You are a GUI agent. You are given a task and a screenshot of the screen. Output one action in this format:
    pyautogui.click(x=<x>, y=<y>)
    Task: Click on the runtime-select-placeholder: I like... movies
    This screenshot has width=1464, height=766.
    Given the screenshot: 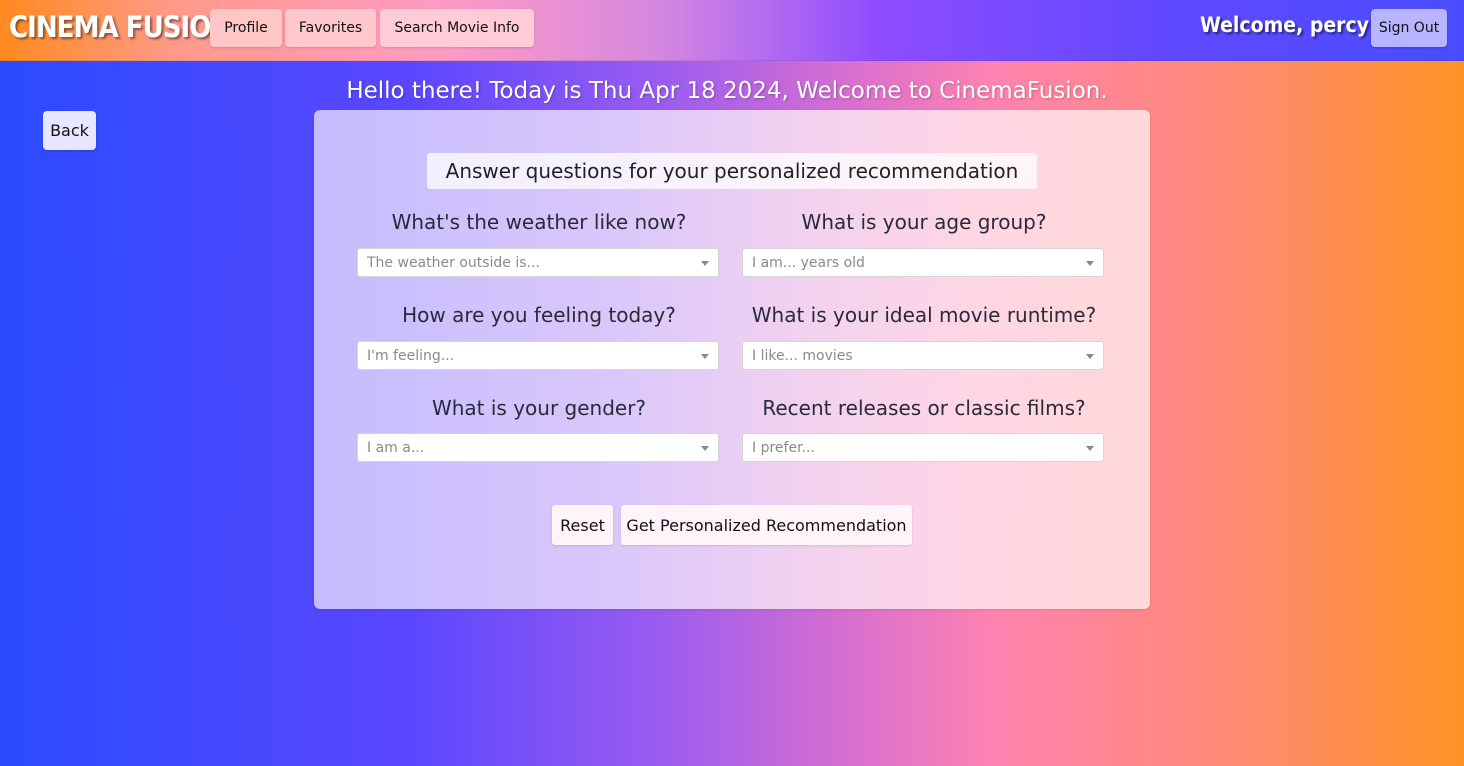 What is the action you would take?
    pyautogui.click(x=802, y=356)
    